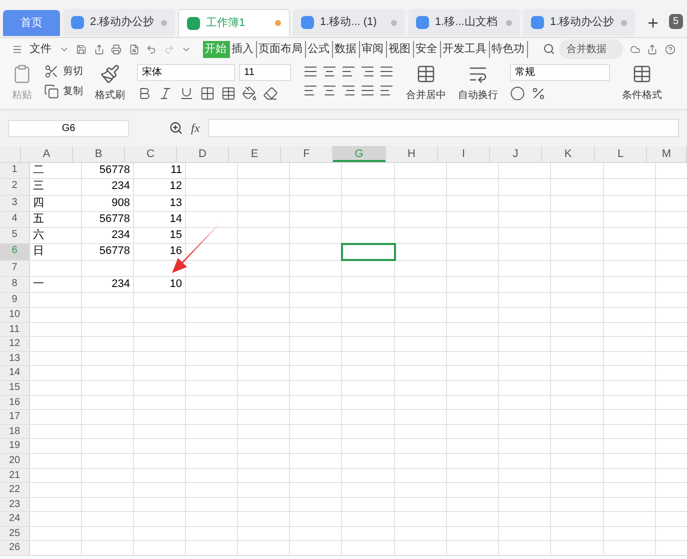  What do you see at coordinates (15, 461) in the screenshot?
I see `row-header: 20` at bounding box center [15, 461].